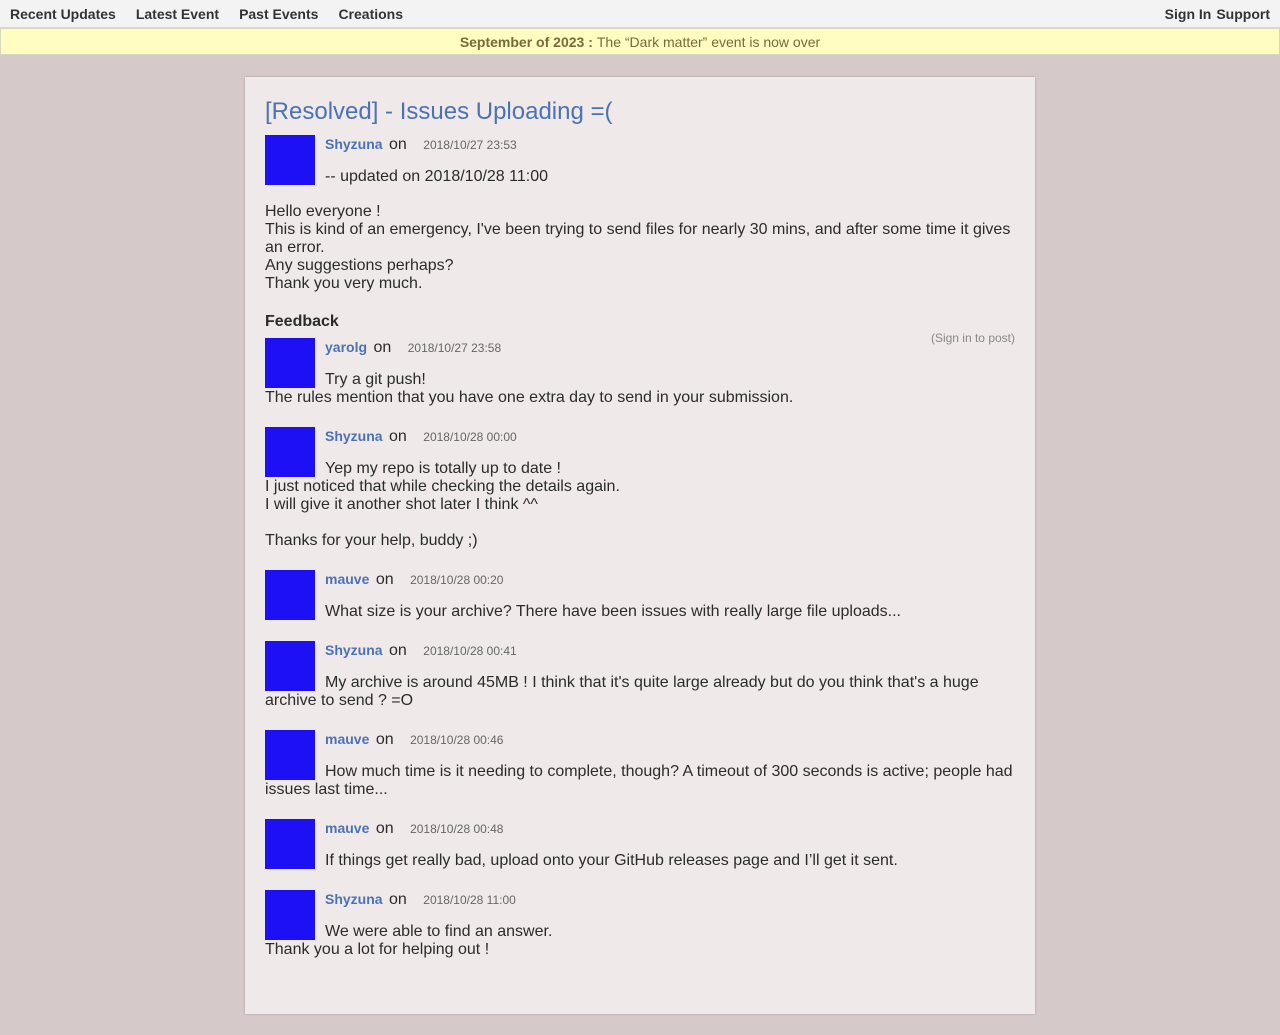  I want to click on banner-text: The “Dark matter” event is now over, so click(708, 41).